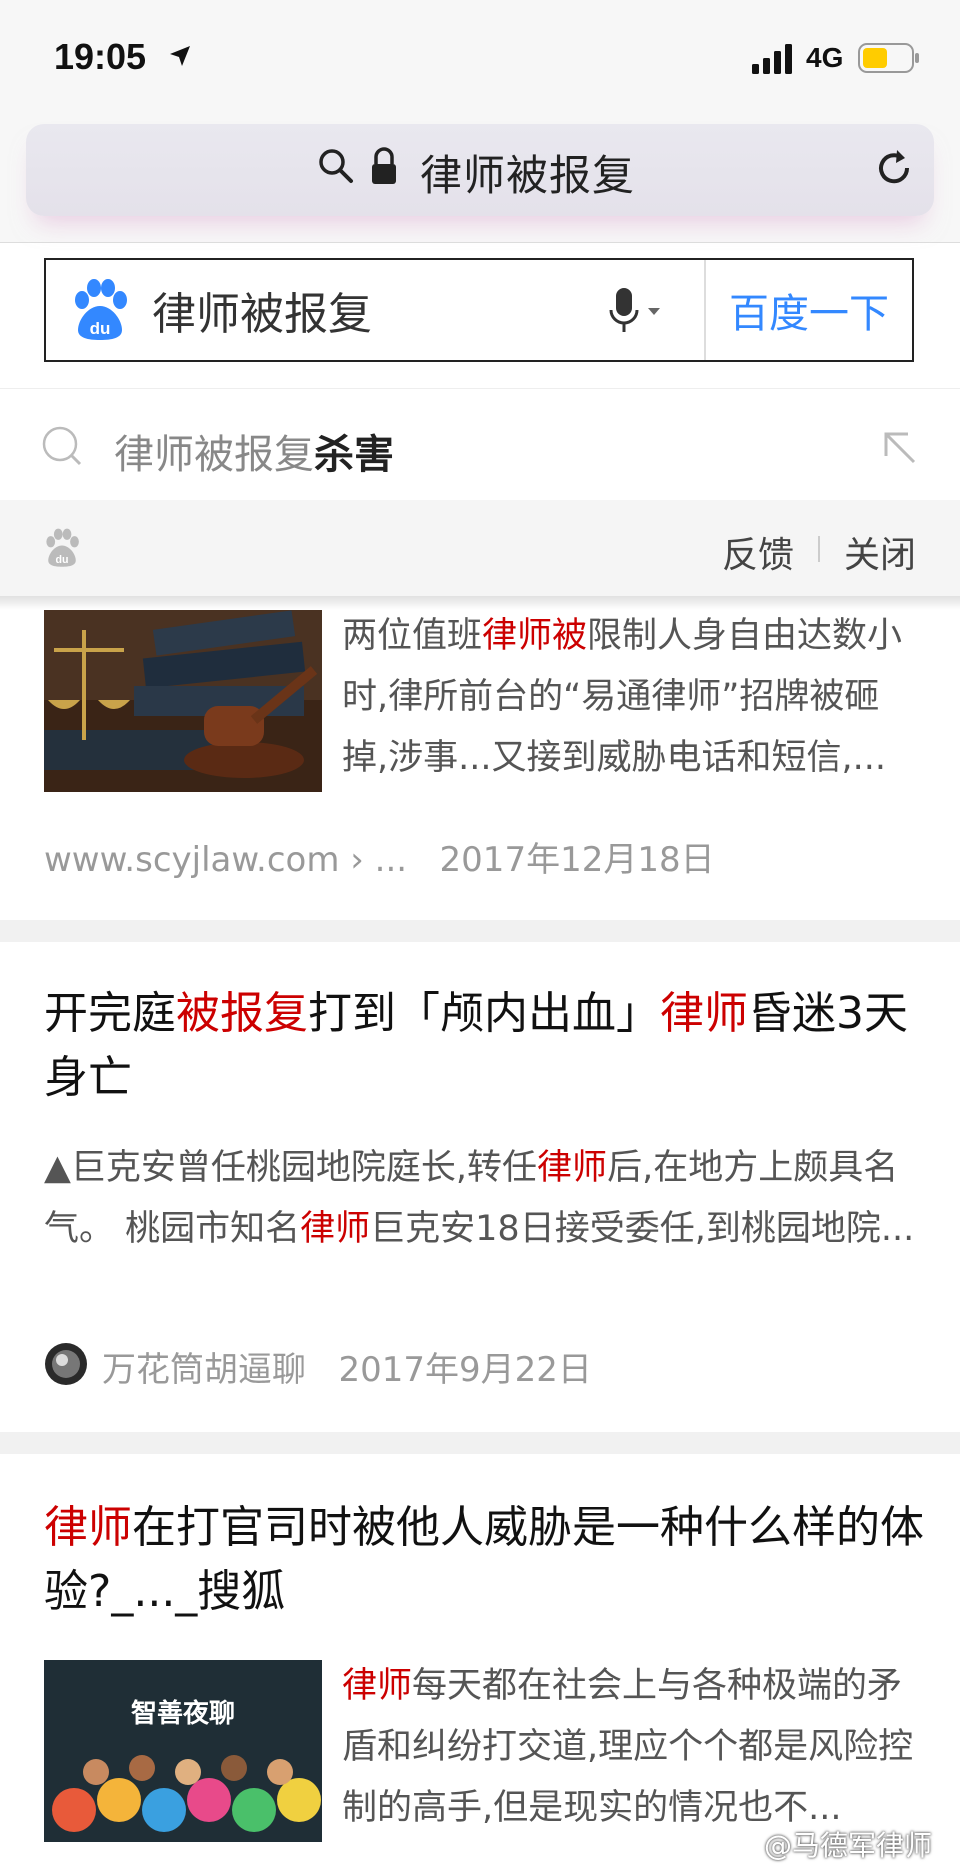 This screenshot has width=960, height=1866. Describe the element at coordinates (412, 636) in the screenshot. I see `text-segment: 两位值班` at that location.